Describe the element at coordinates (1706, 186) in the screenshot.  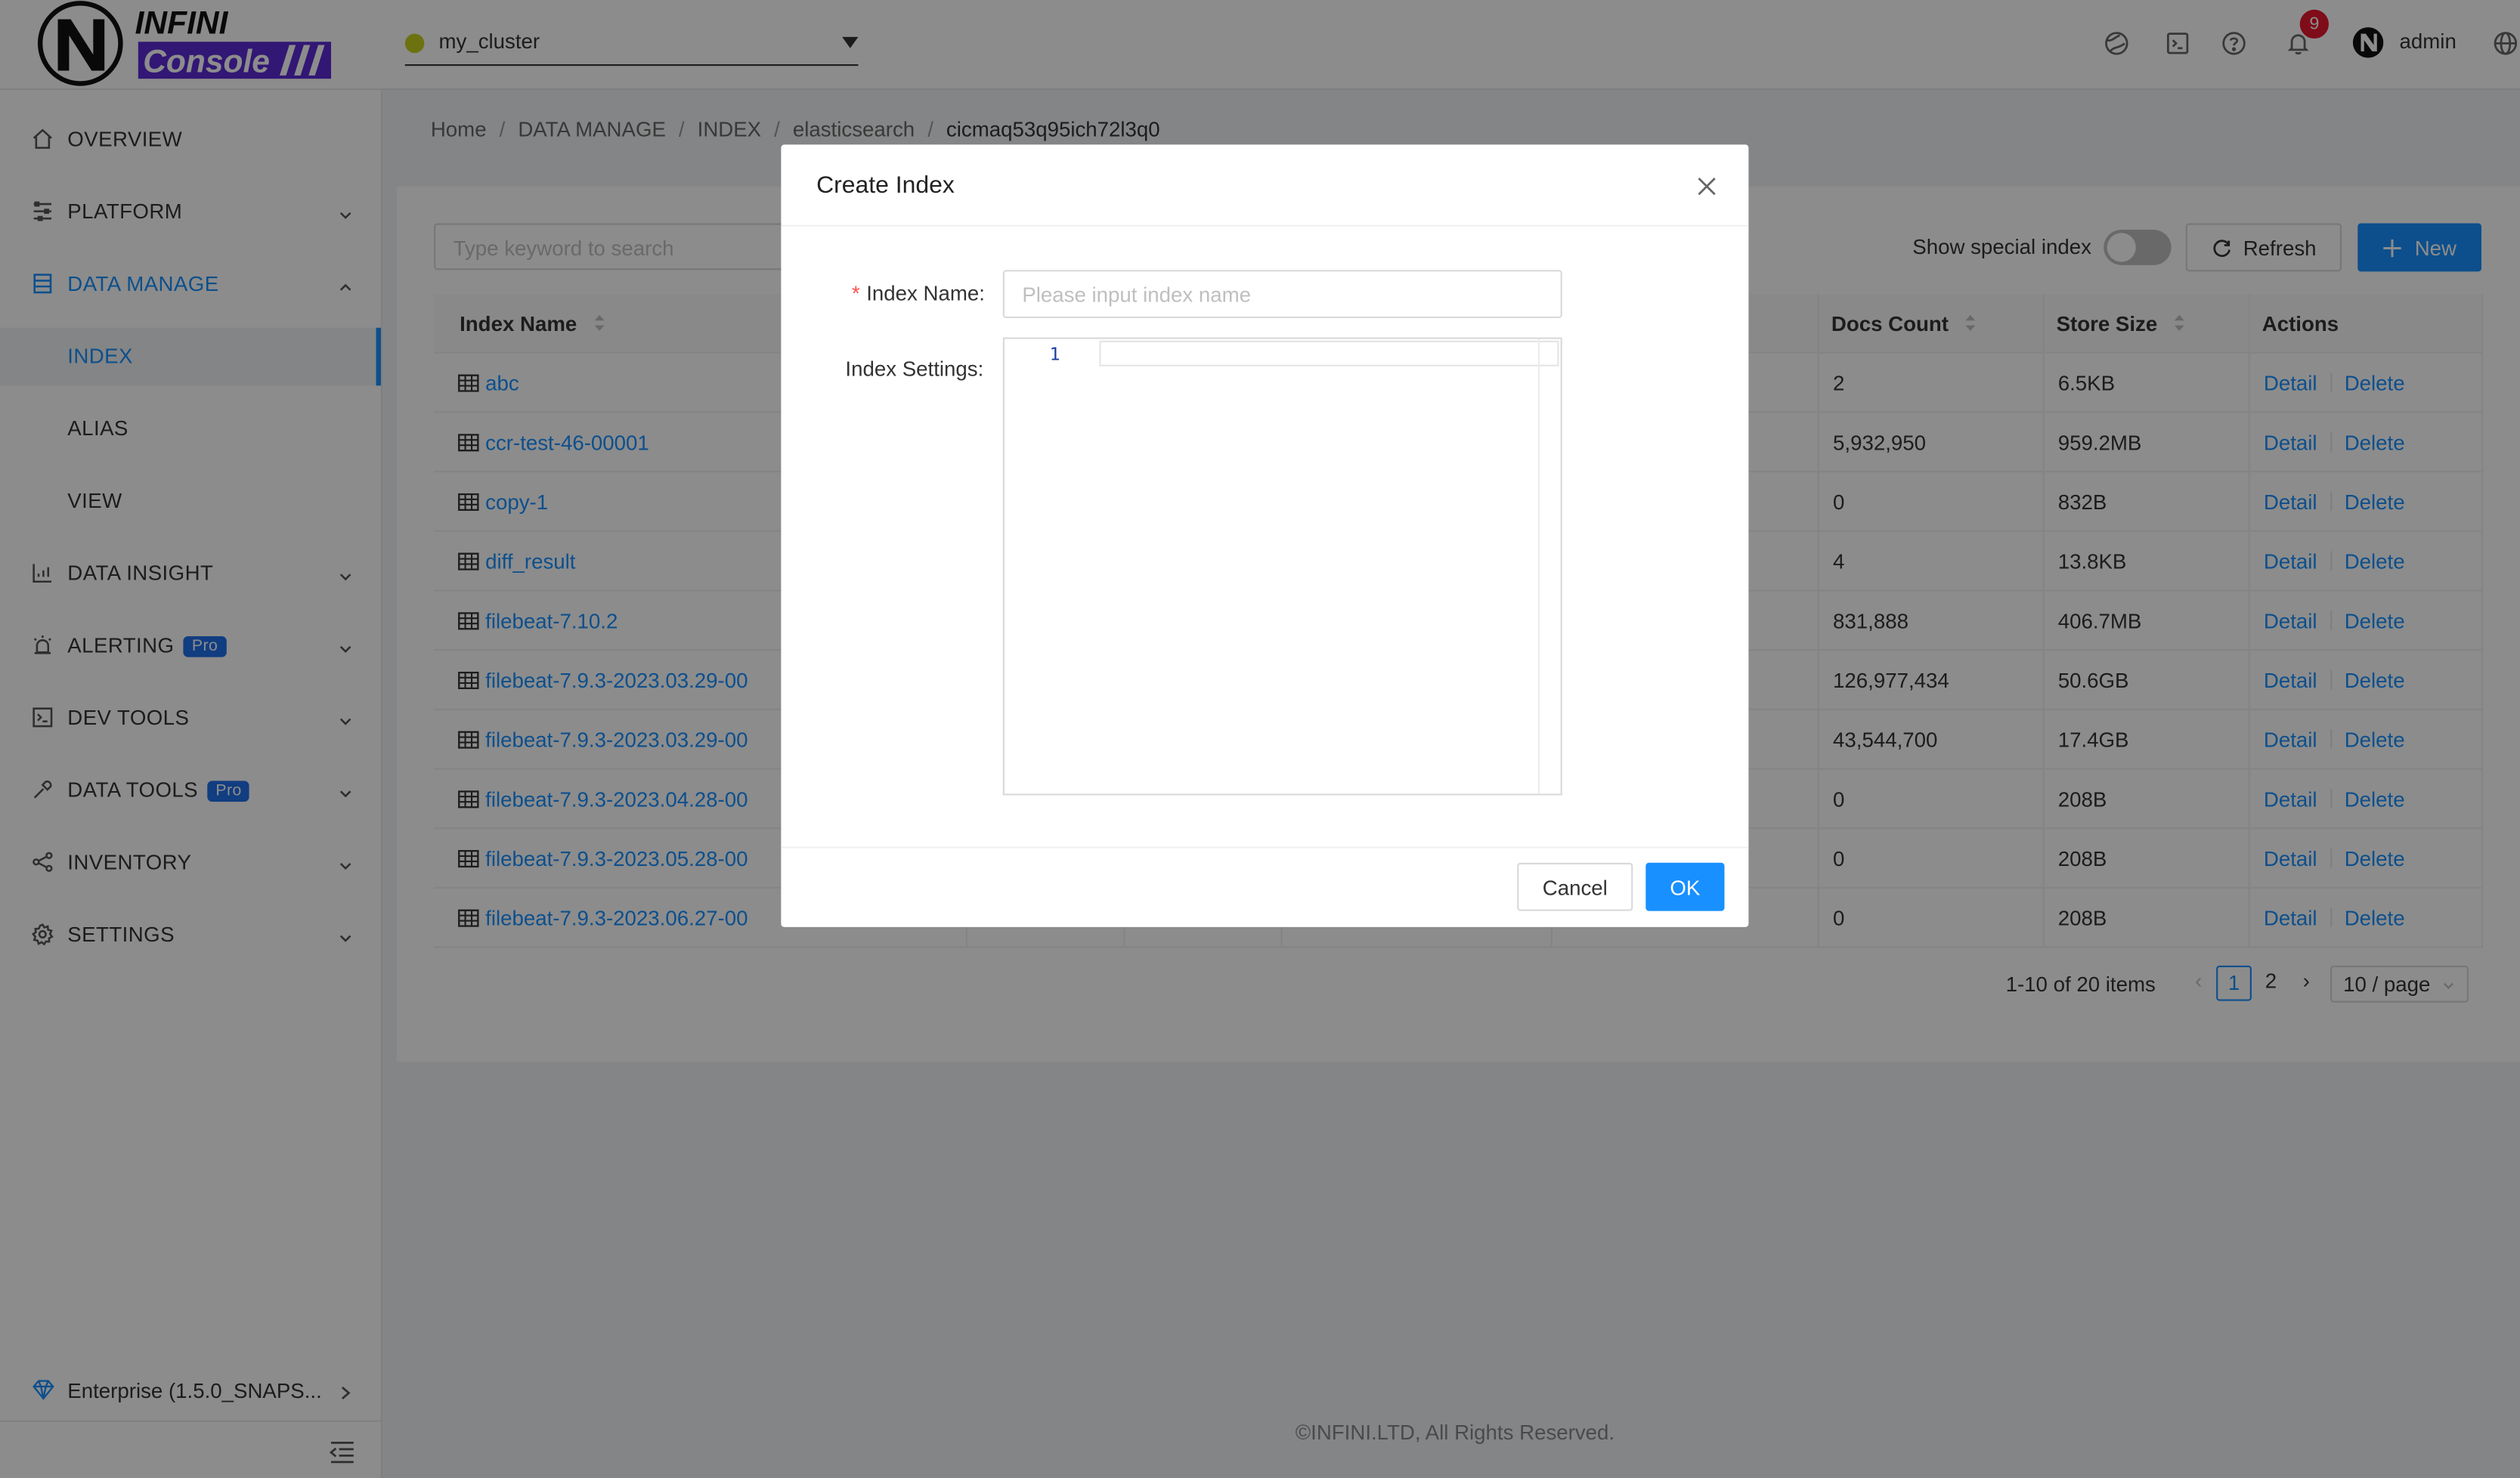
I see `close-icon` at that location.